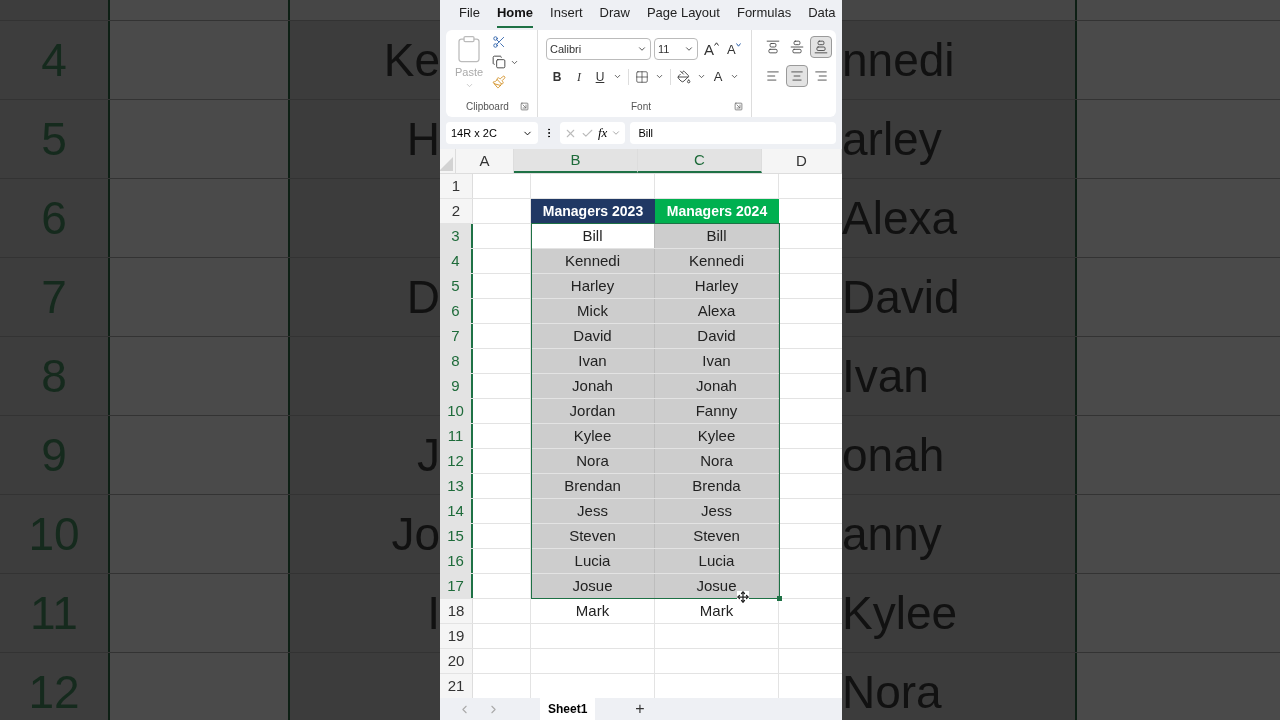  Describe the element at coordinates (717, 311) in the screenshot. I see `table-cell: Alexa` at that location.